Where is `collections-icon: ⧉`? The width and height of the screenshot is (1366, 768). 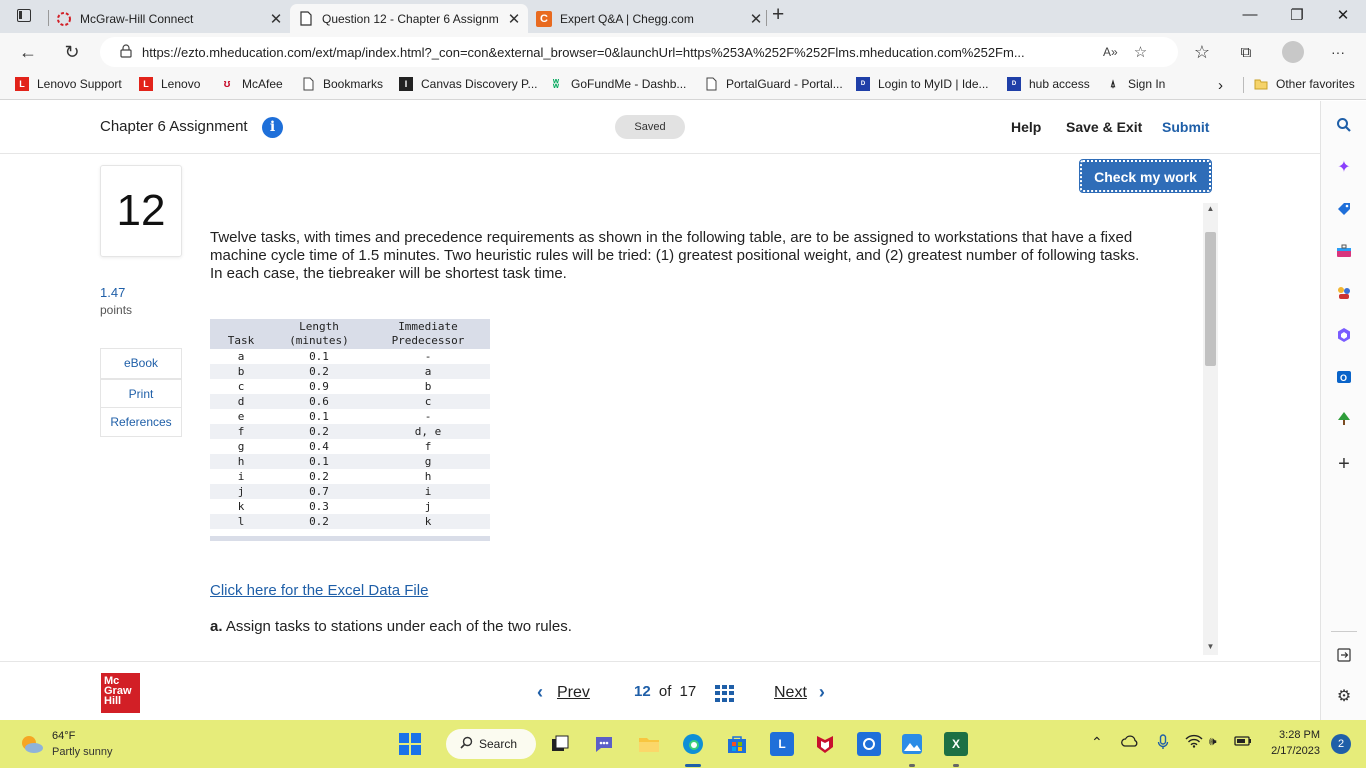 collections-icon: ⧉ is located at coordinates (1246, 52).